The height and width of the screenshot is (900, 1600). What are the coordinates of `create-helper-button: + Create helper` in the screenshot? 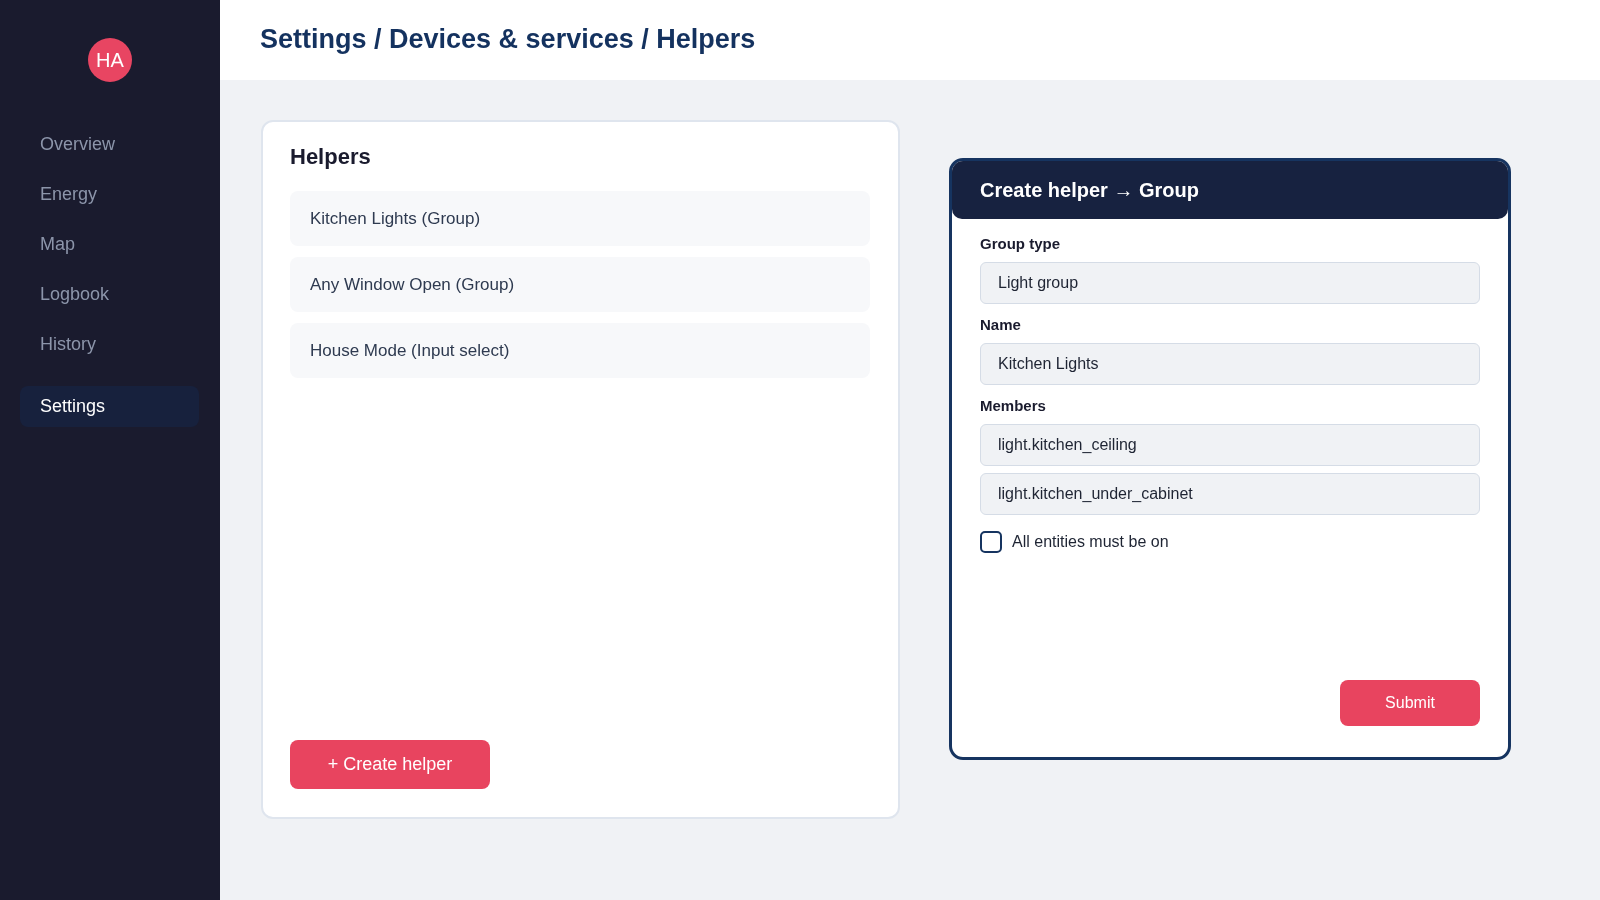 It's located at (390, 764).